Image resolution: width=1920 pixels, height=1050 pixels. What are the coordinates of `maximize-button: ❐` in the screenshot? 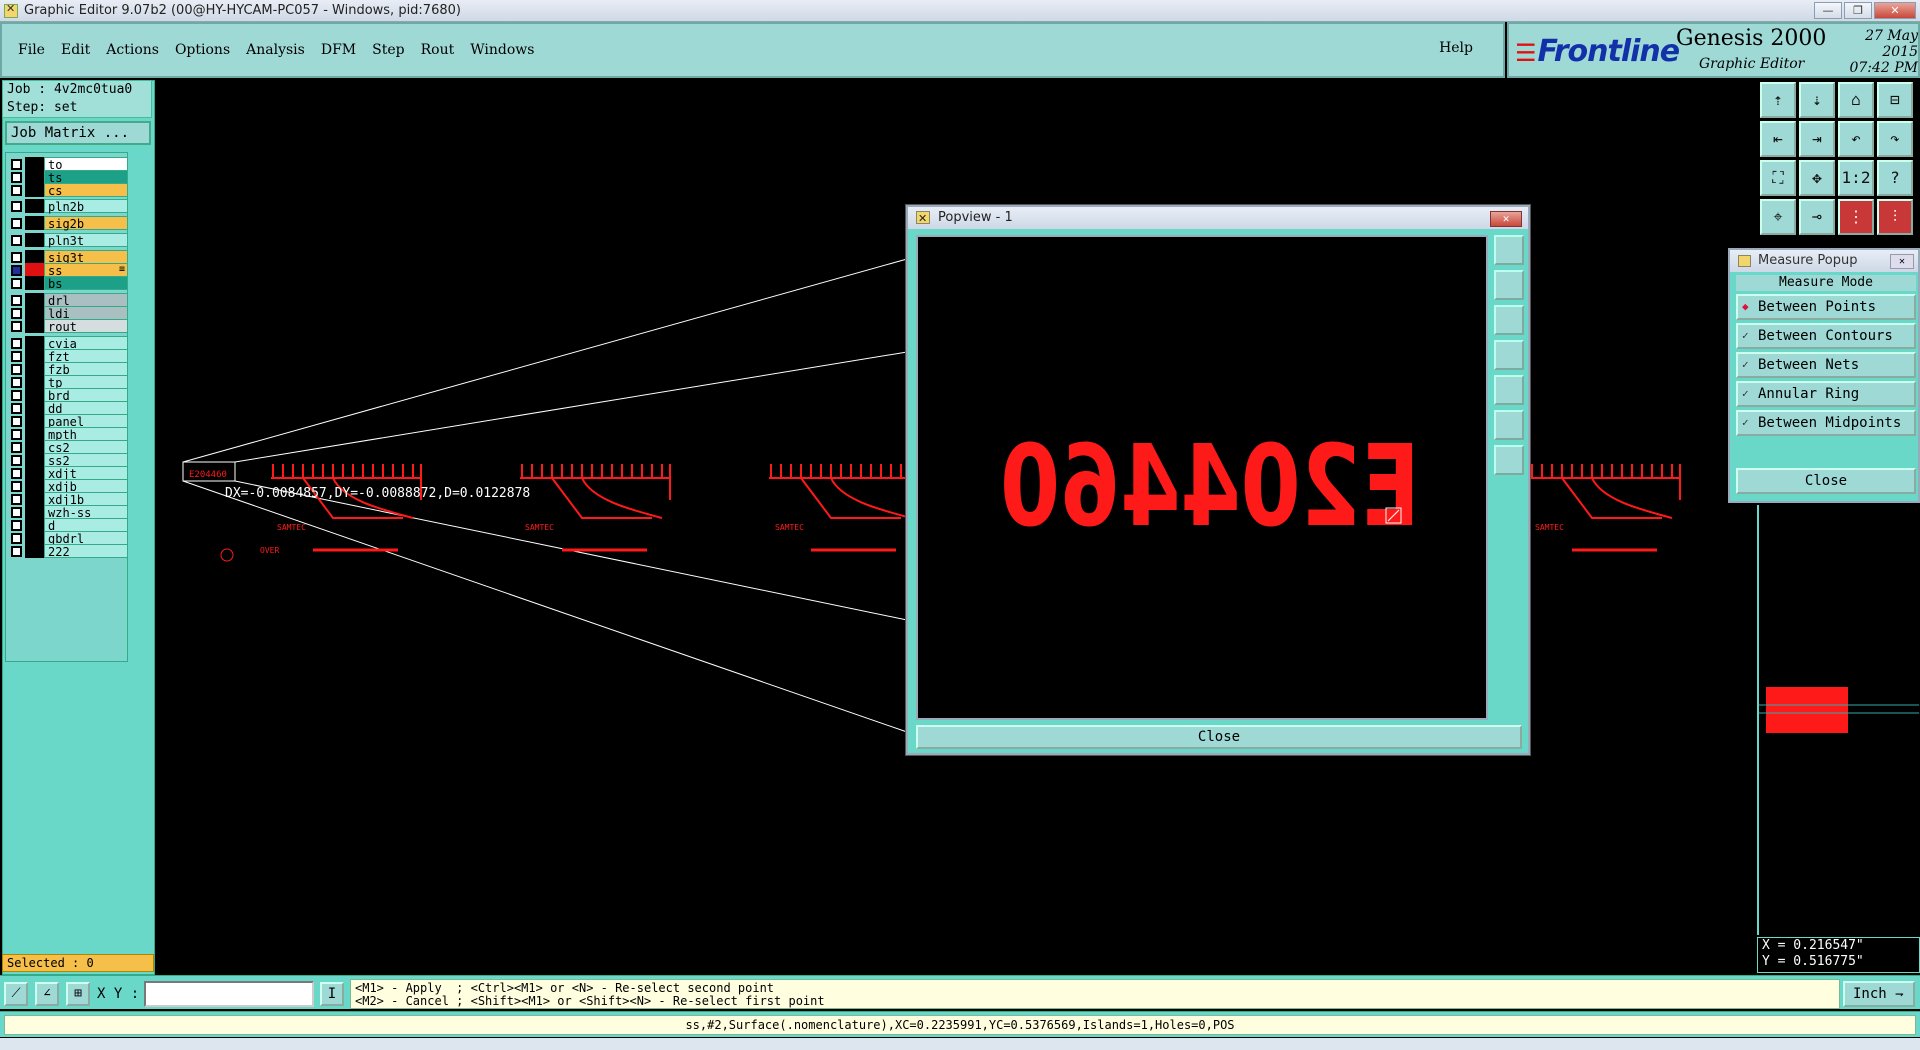 It's located at (1858, 10).